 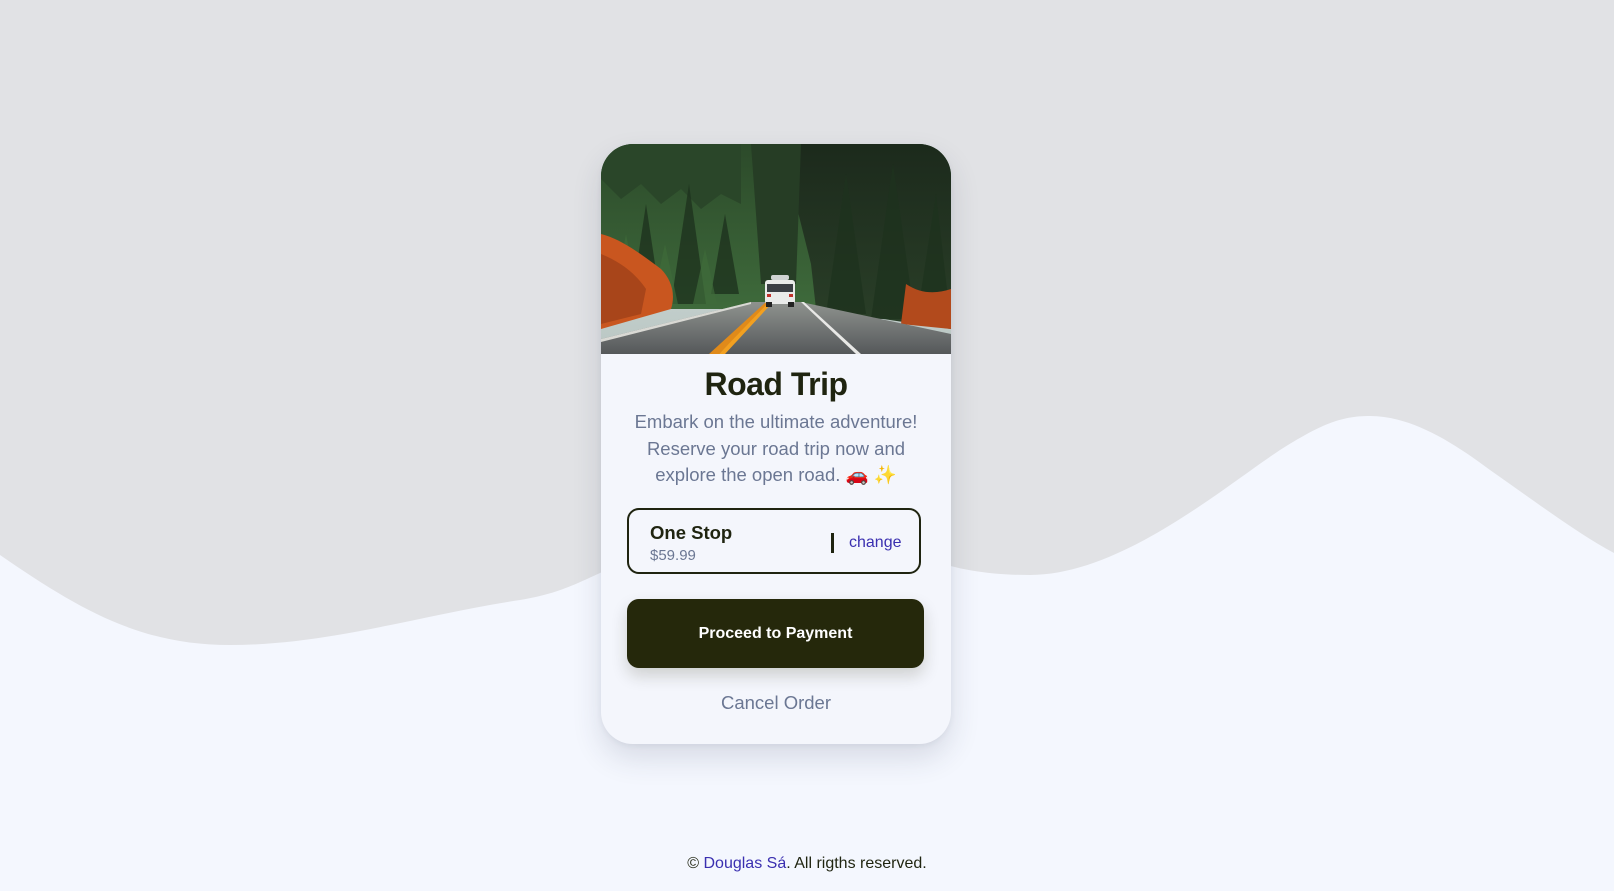 I want to click on road-trip-photo, so click(x=776, y=249).